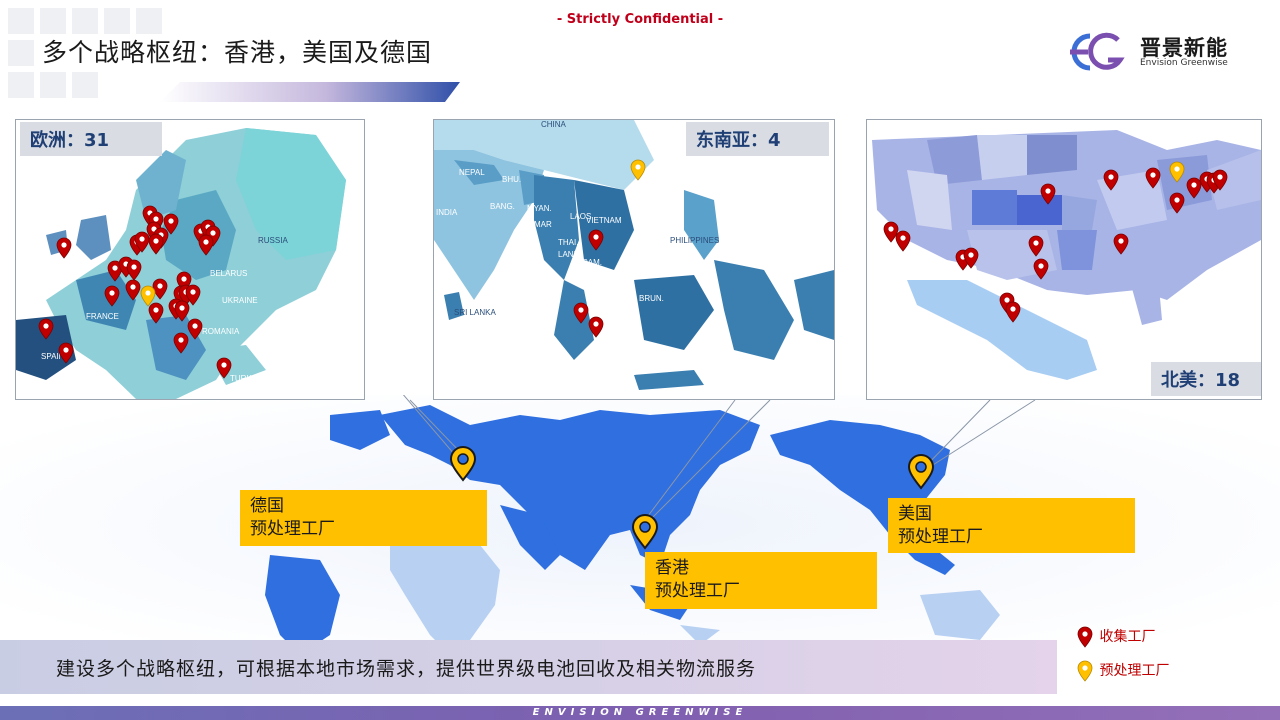  I want to click on red-map-pin-icon, so click(1085, 637).